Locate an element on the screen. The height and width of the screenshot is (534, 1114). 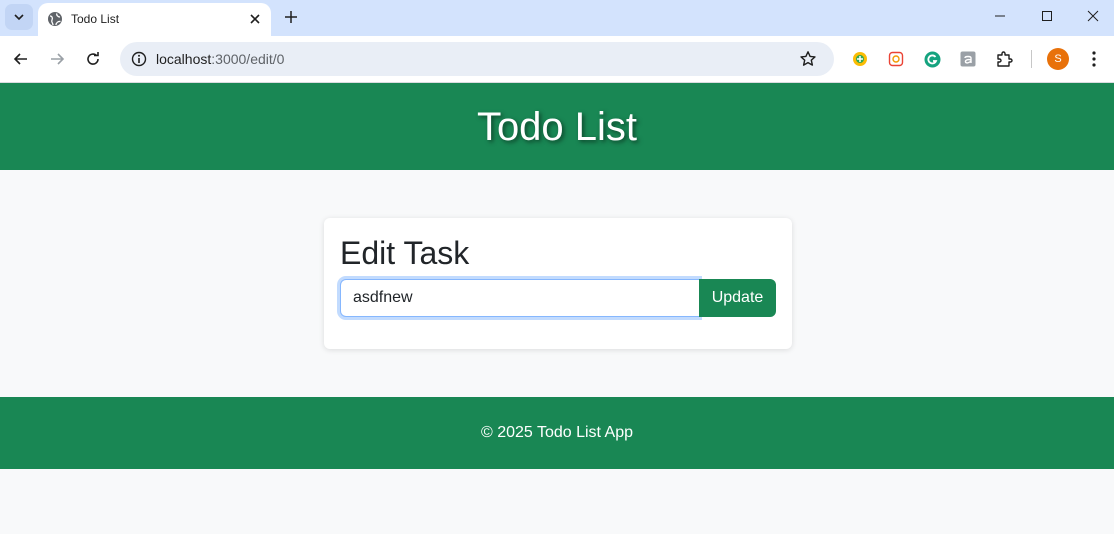
extension-colorful-button is located at coordinates (860, 59).